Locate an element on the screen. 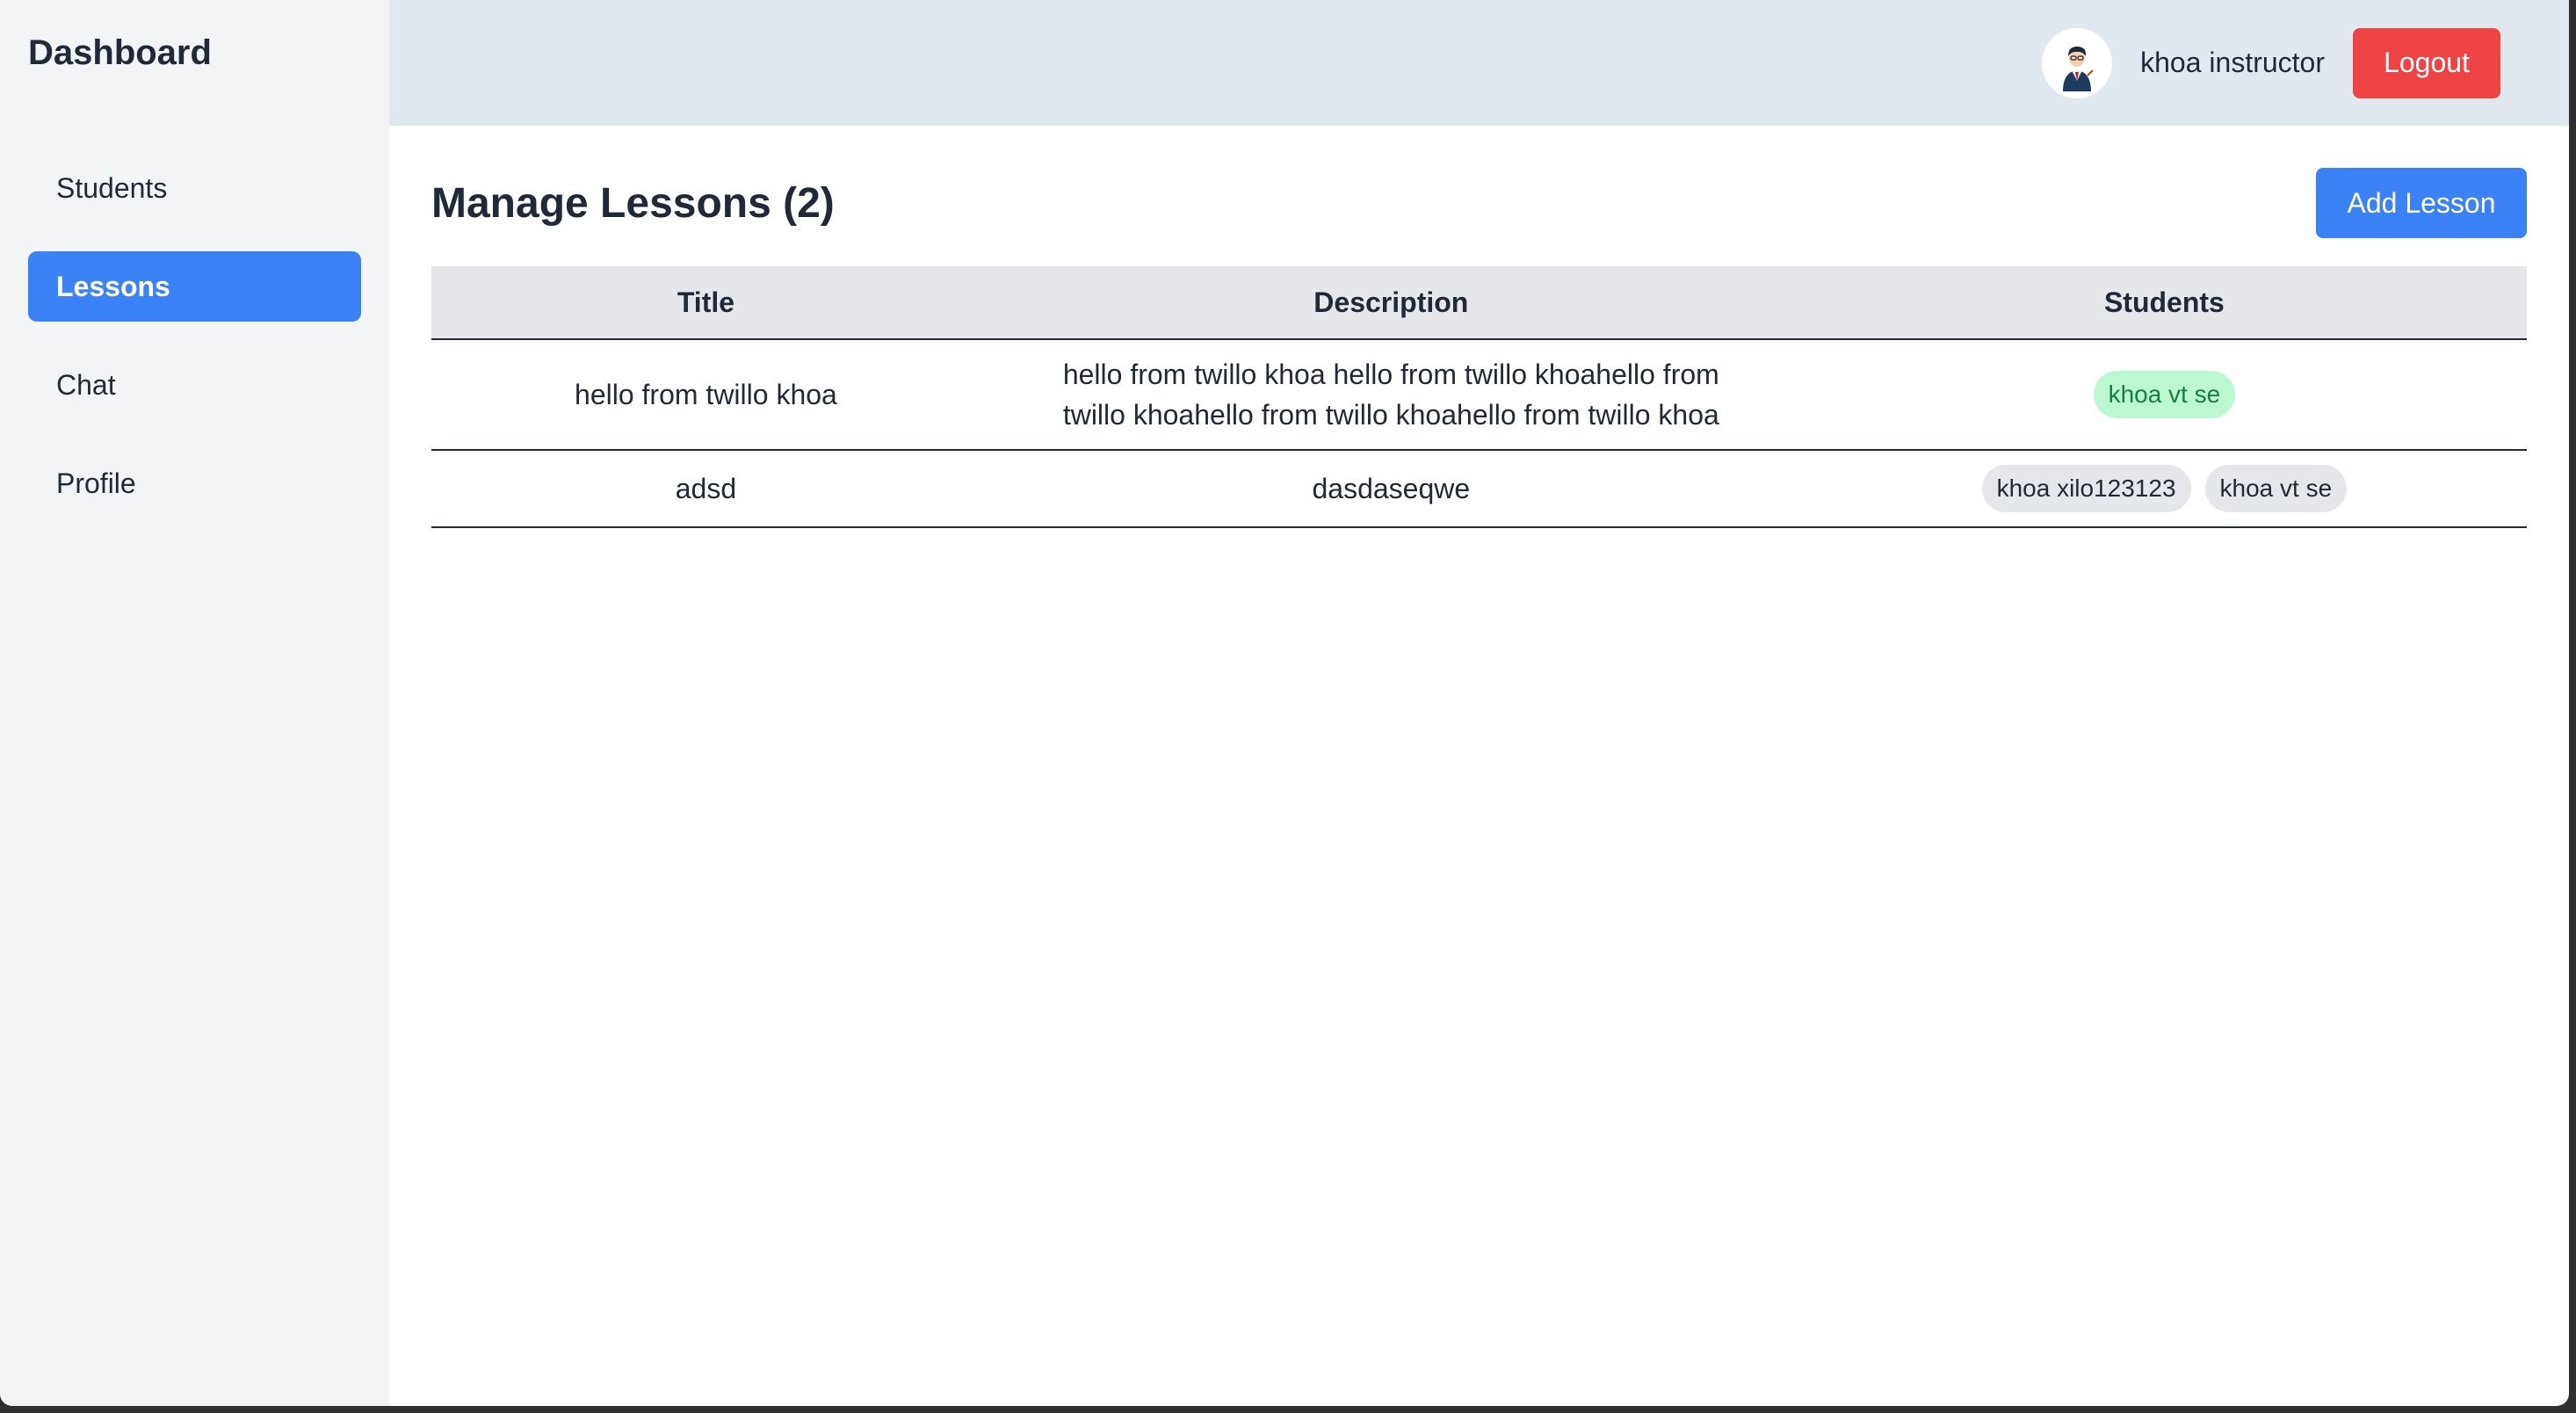 Image resolution: width=2576 pixels, height=1413 pixels. lesson-students-cell: khoa xilo123123 khoa vt se is located at coordinates (2164, 489).